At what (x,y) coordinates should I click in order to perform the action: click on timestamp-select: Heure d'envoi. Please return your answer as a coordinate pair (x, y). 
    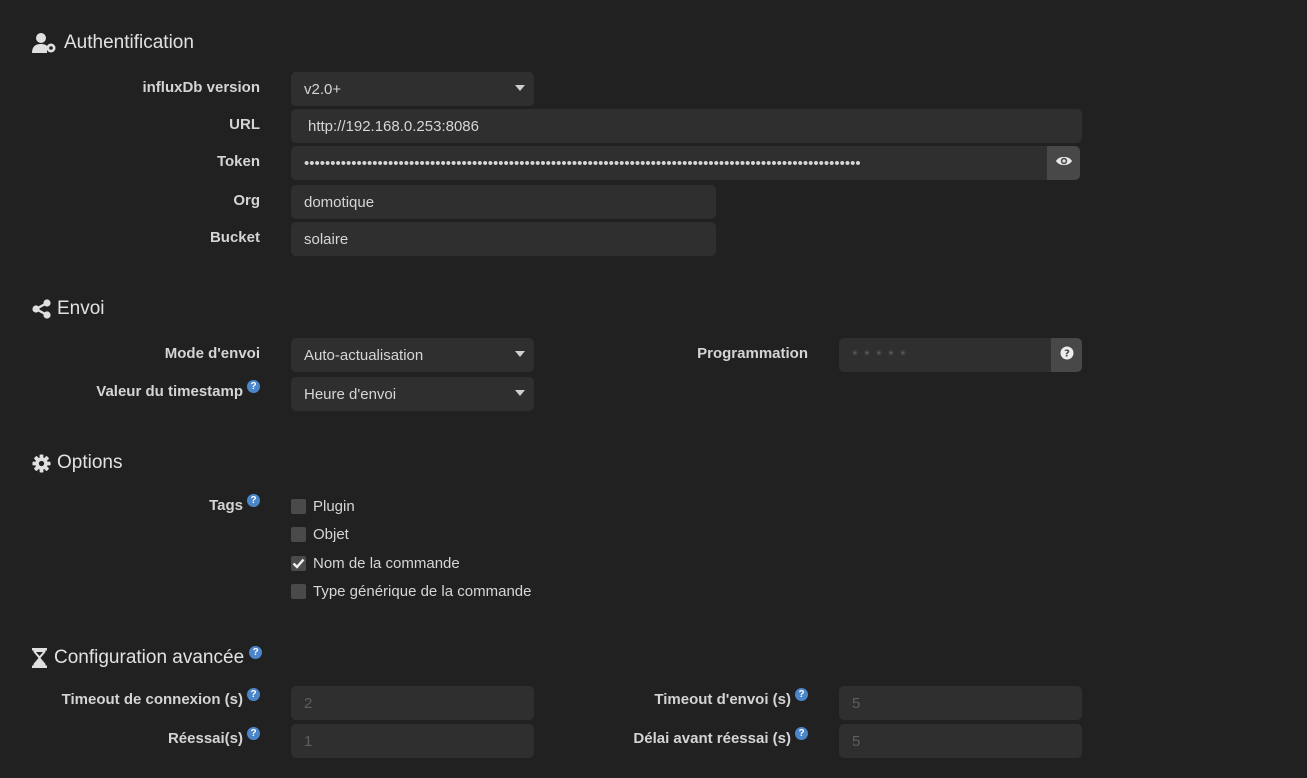
    Looking at the image, I should click on (412, 394).